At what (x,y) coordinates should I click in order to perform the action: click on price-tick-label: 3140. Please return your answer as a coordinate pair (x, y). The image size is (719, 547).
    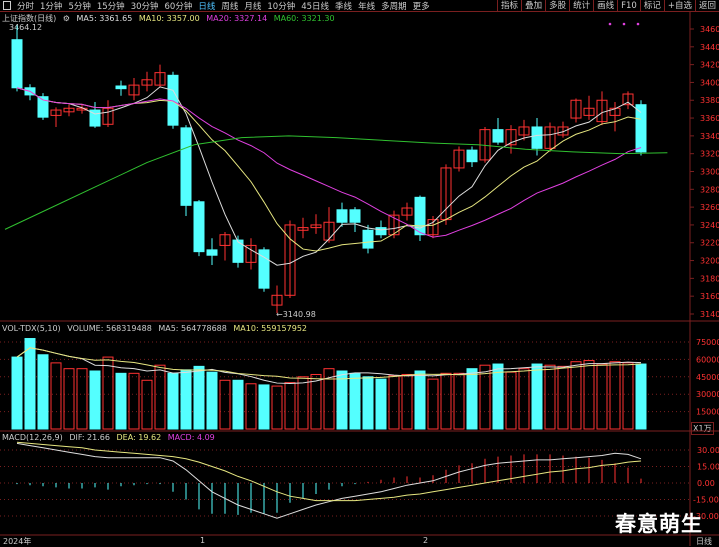
    Looking at the image, I should click on (709, 314).